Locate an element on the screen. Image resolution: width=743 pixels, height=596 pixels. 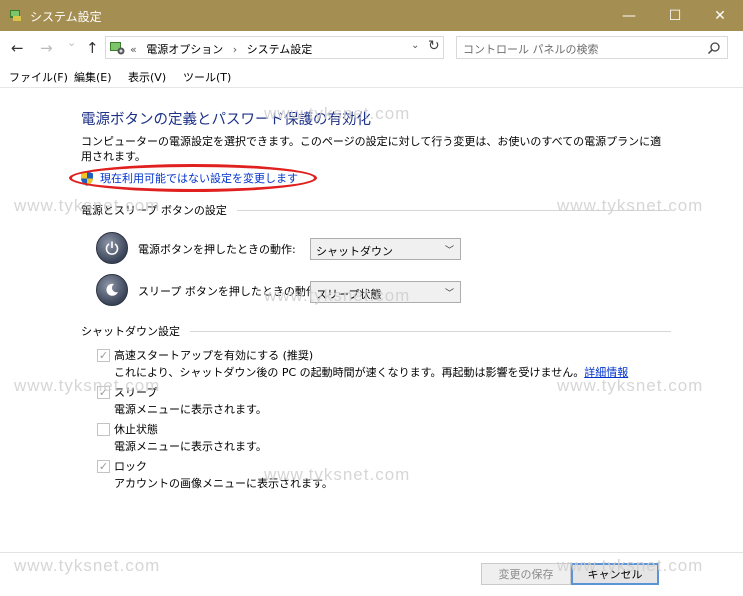
maximize-button: ☐ is located at coordinates (675, 15).